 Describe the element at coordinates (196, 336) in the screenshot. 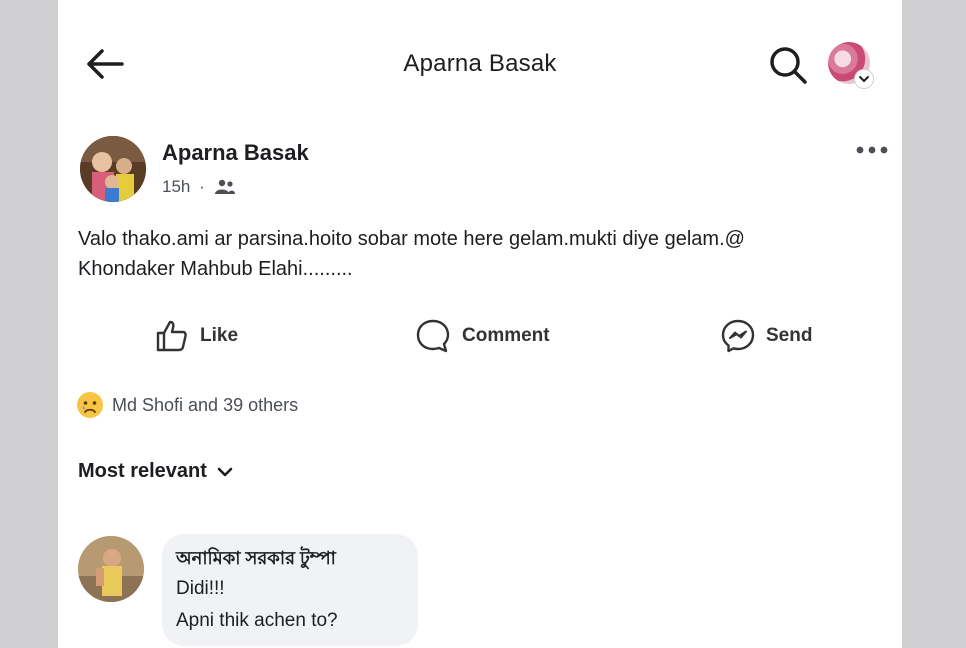

I see `like-button: Like` at that location.